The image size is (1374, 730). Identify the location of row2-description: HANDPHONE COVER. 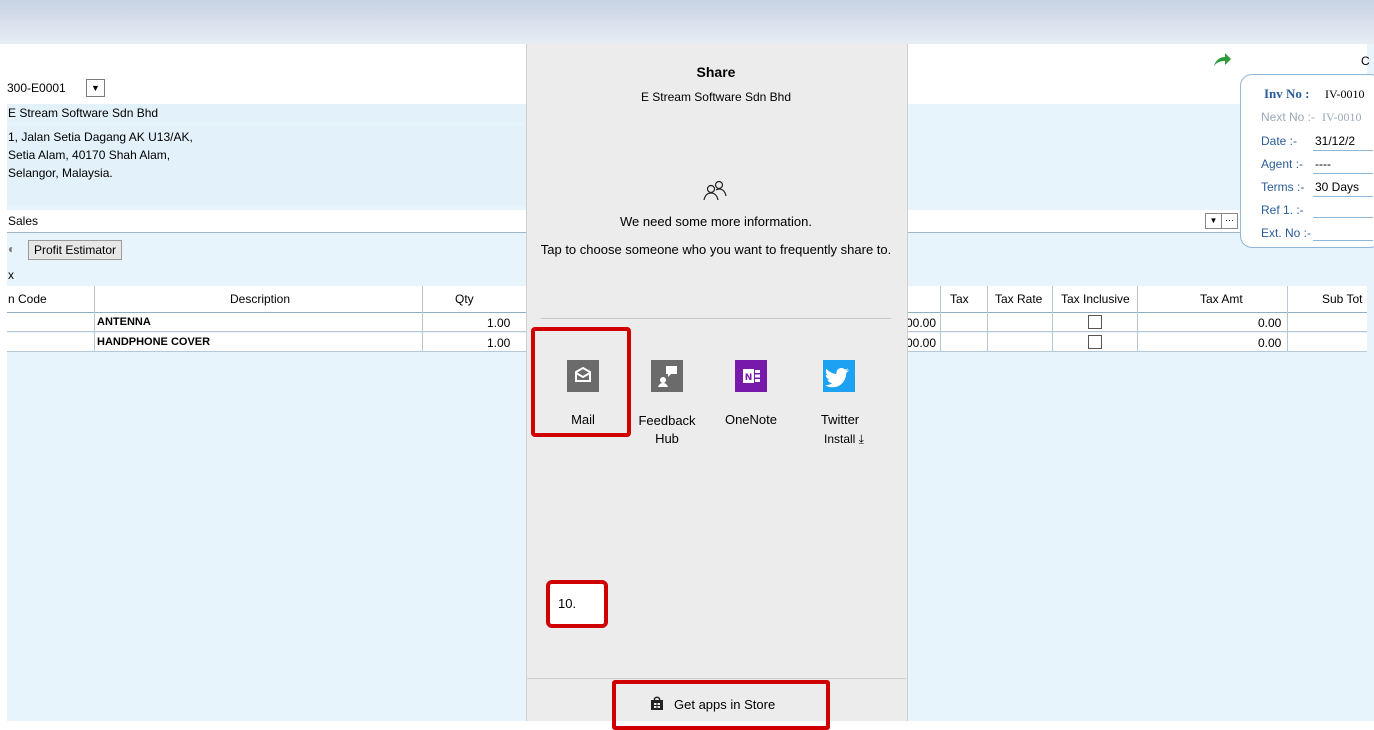
(154, 342).